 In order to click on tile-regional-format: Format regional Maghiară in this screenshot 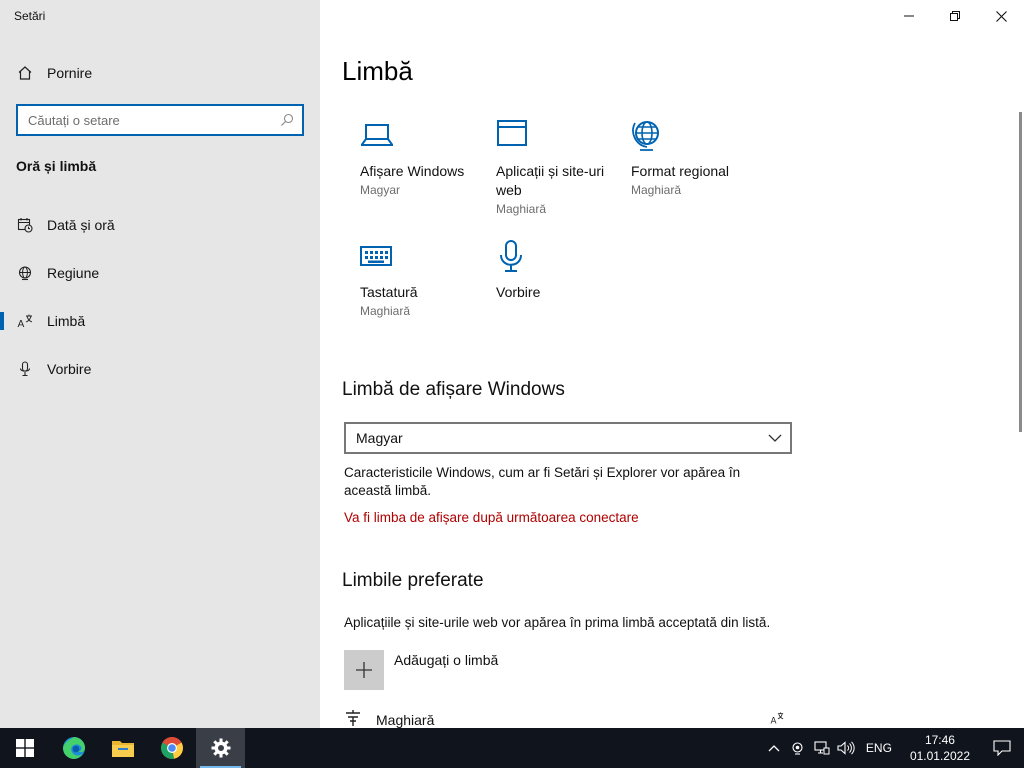, I will do `click(696, 157)`.